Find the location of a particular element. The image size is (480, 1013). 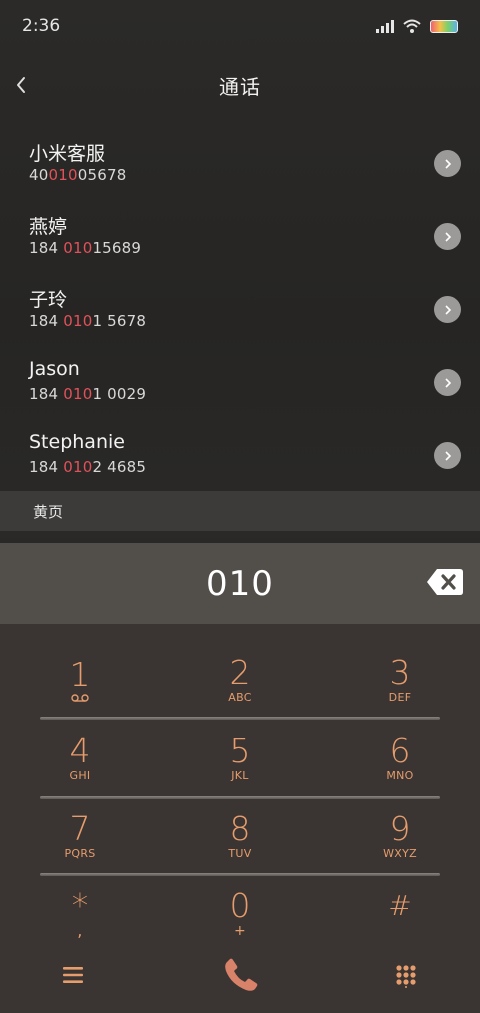

contact-row: 子玲 184 0101 5678 is located at coordinates (240, 309).